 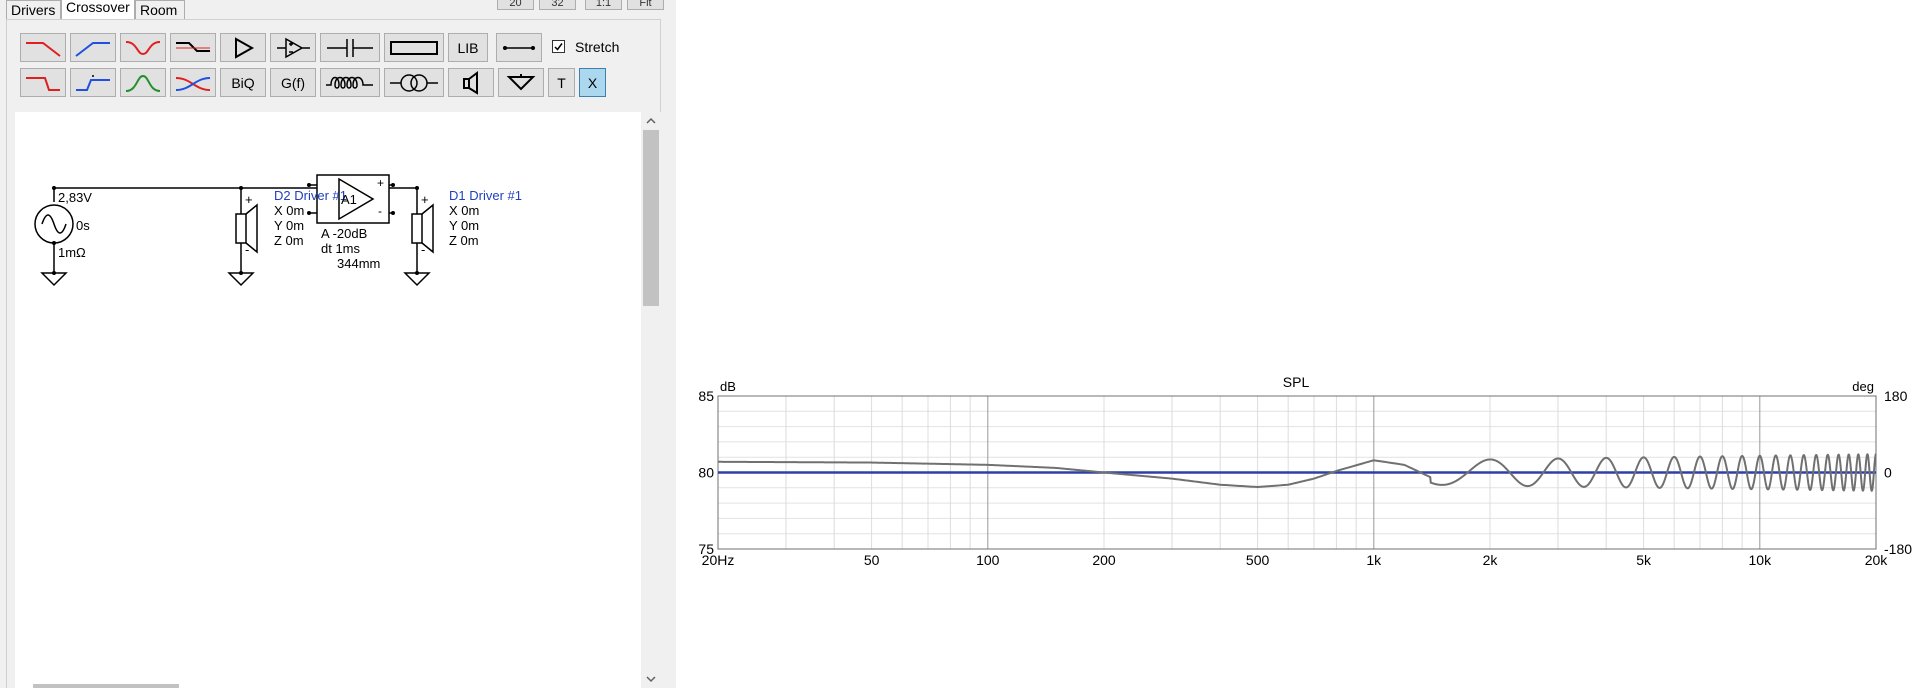 I want to click on d2-y-label: Y 0m, so click(x=289, y=225).